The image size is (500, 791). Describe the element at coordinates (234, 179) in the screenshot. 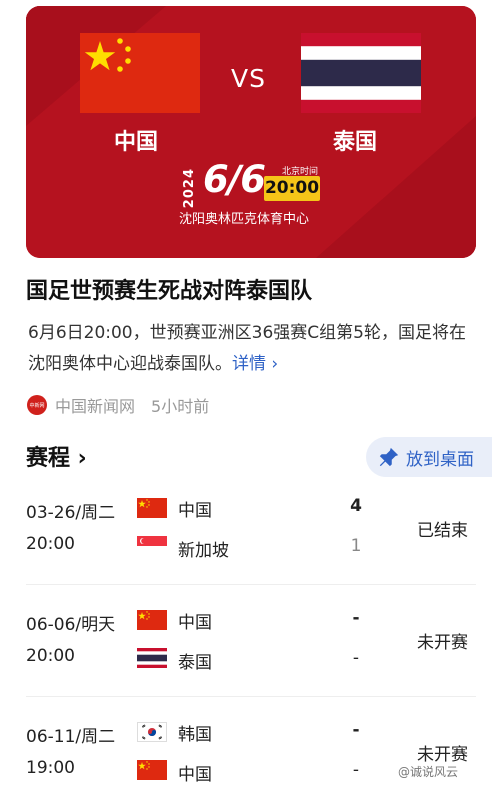

I see `match-date: 6/6` at that location.